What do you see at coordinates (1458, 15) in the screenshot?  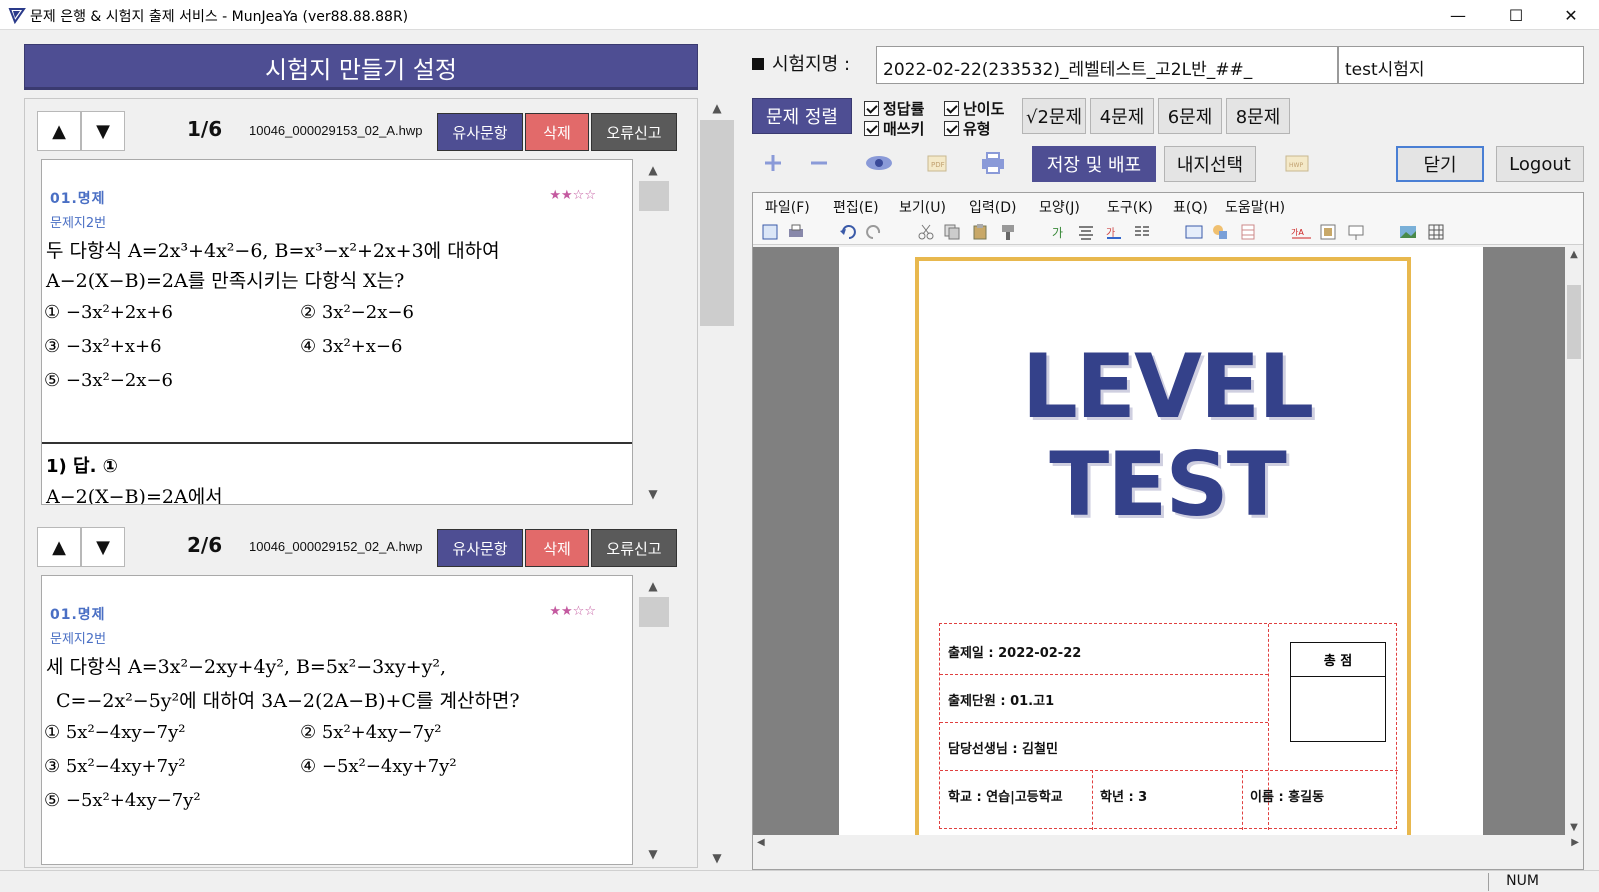 I see `minimize-button: —` at bounding box center [1458, 15].